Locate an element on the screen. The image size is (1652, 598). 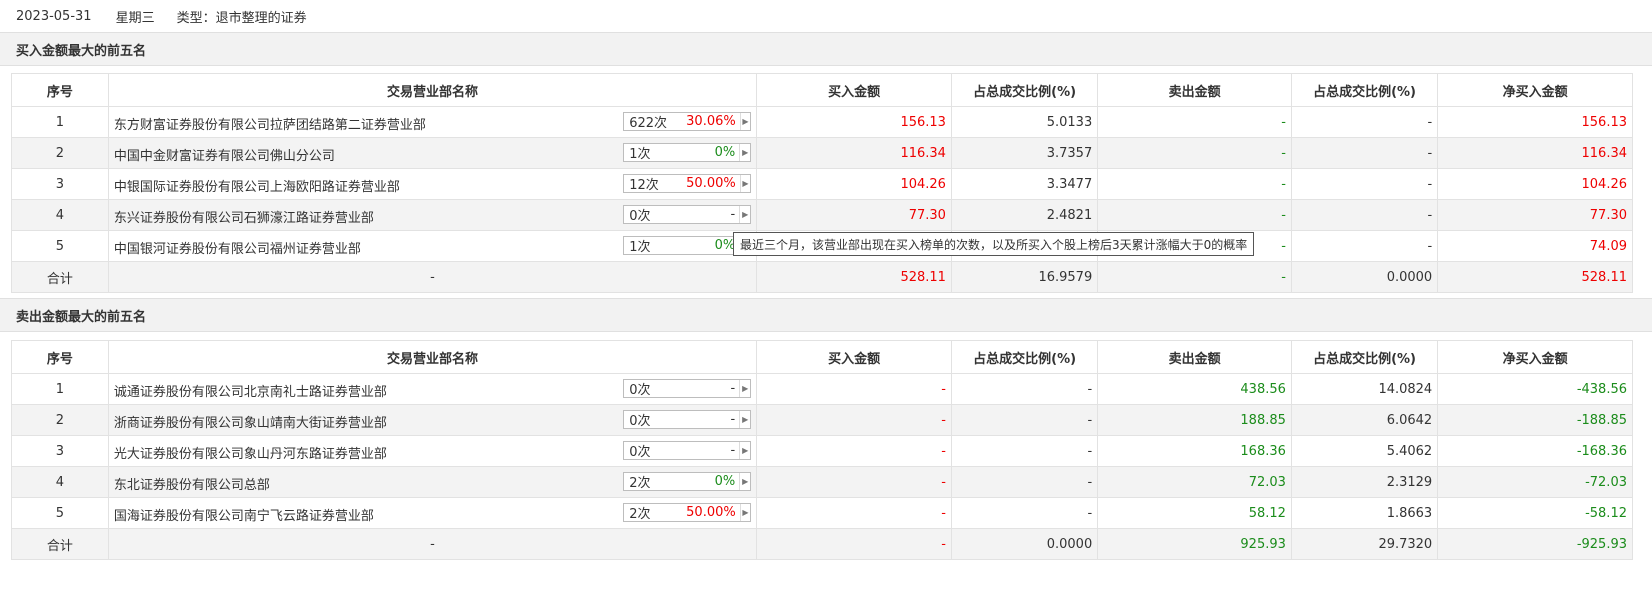
net-buy-amount: 116.34 is located at coordinates (1535, 153).